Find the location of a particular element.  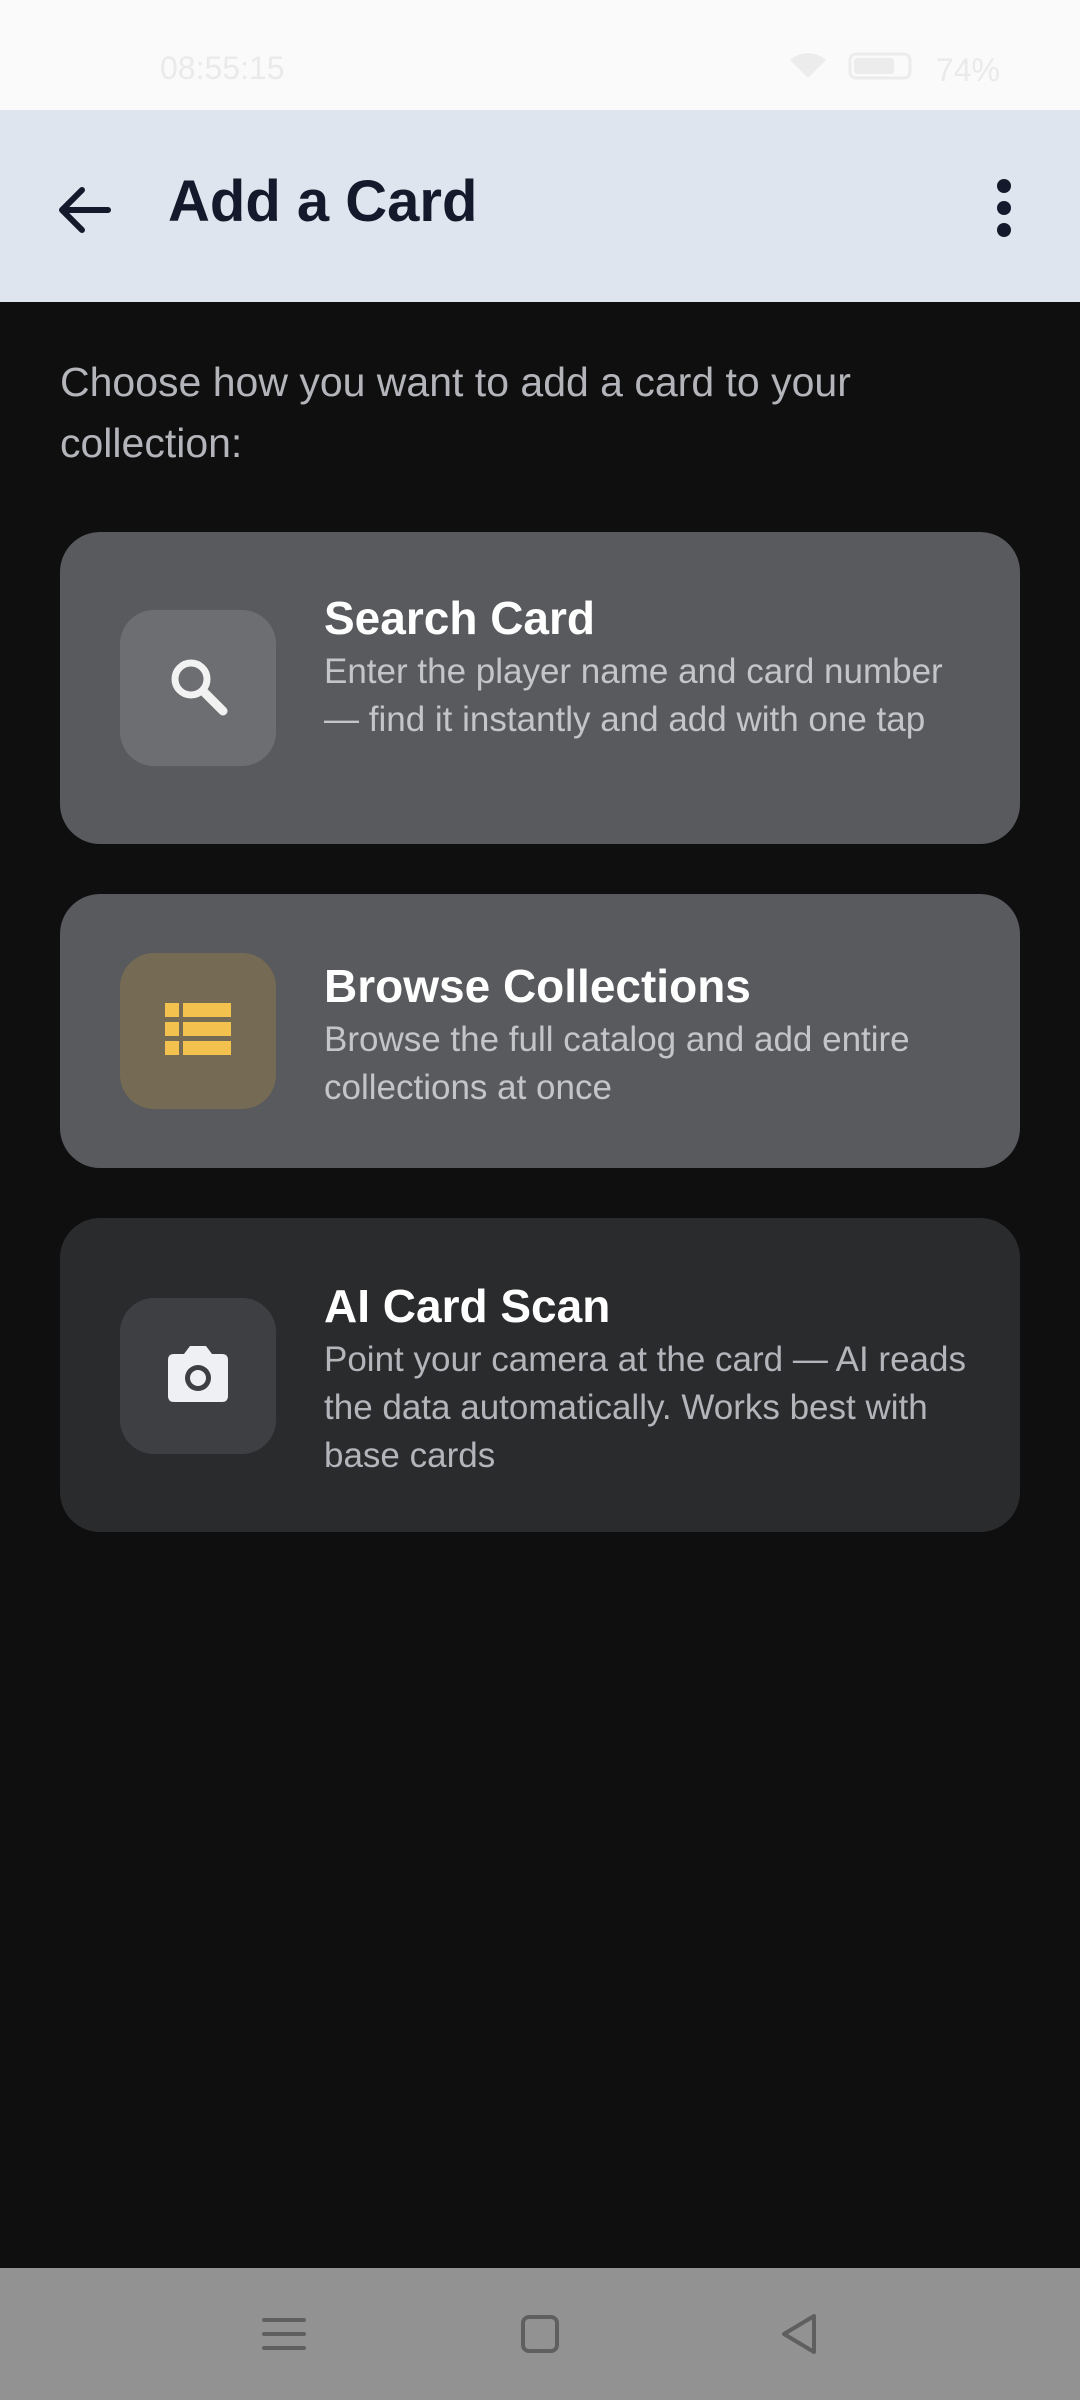

search-icon-box is located at coordinates (198, 688).